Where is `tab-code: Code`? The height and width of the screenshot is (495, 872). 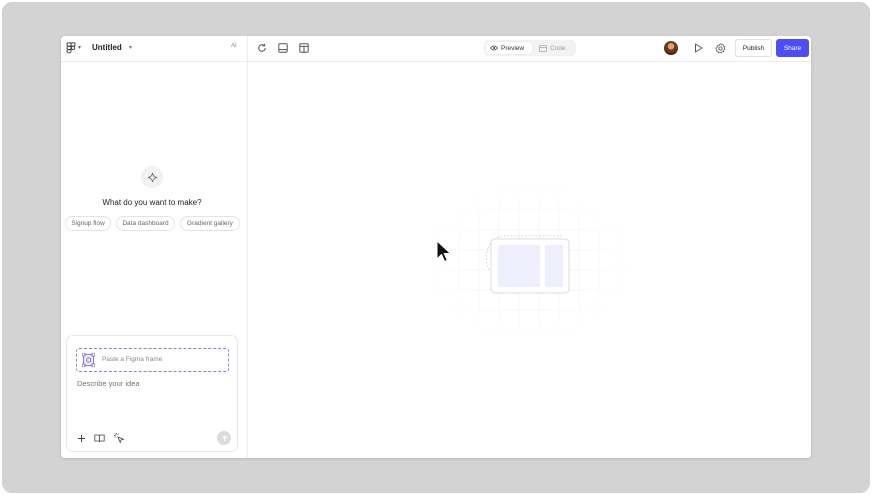 tab-code: Code is located at coordinates (554, 48).